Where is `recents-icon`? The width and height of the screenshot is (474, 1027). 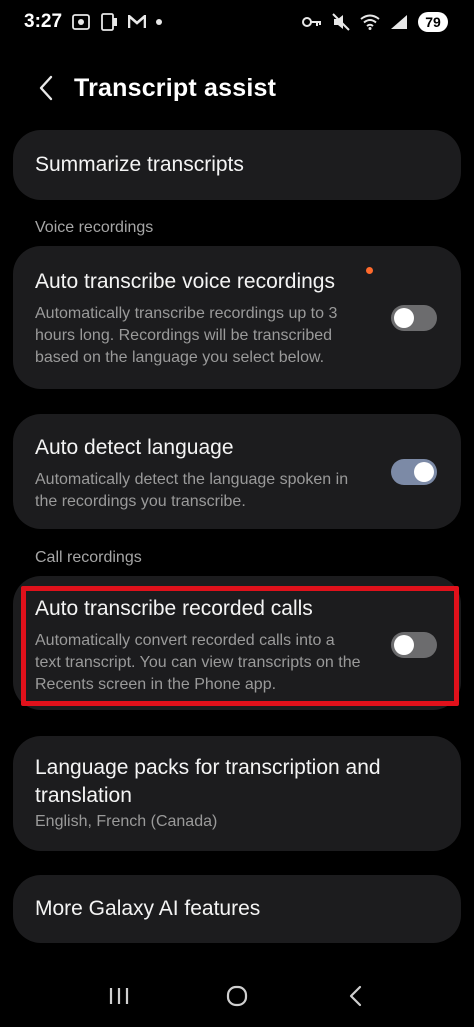 recents-icon is located at coordinates (119, 996).